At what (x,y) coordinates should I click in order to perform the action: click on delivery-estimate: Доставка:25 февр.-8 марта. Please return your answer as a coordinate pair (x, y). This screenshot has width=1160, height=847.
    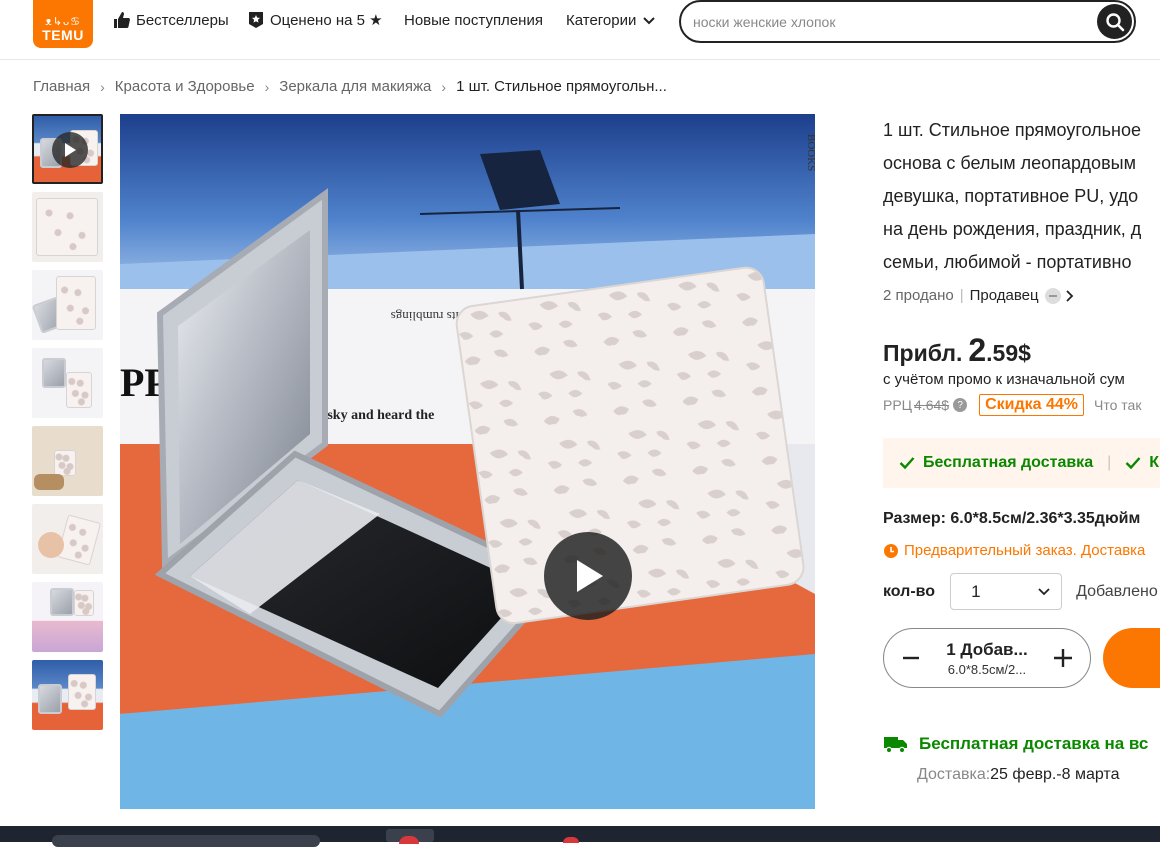
    Looking at the image, I should click on (1038, 775).